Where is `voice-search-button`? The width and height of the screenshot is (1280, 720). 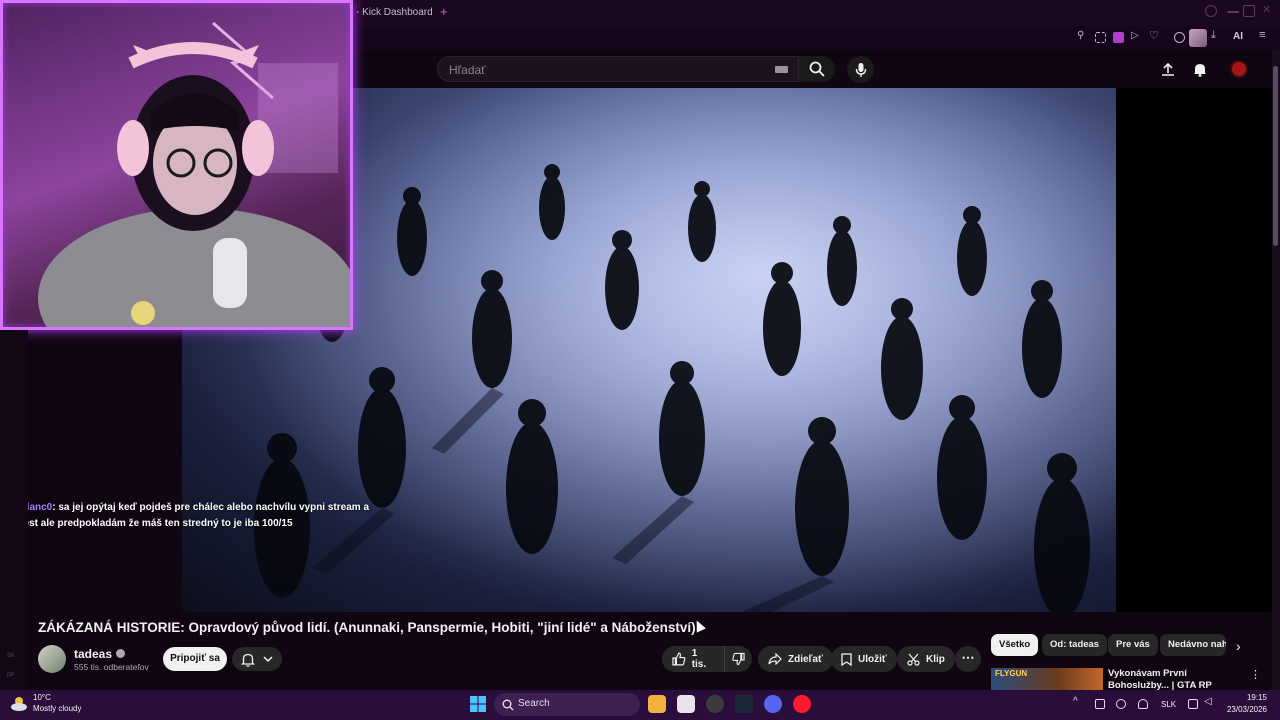
voice-search-button is located at coordinates (860, 69).